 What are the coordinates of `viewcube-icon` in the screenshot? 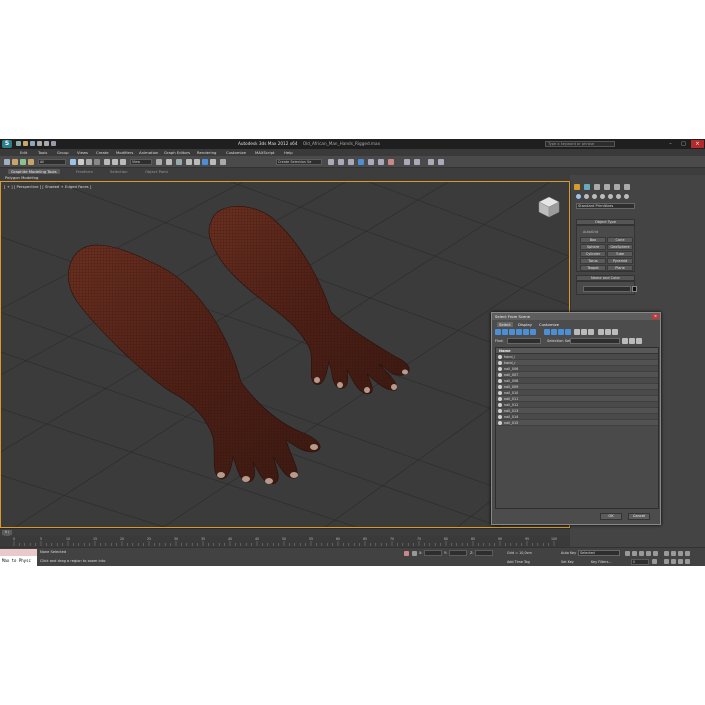 It's located at (549, 207).